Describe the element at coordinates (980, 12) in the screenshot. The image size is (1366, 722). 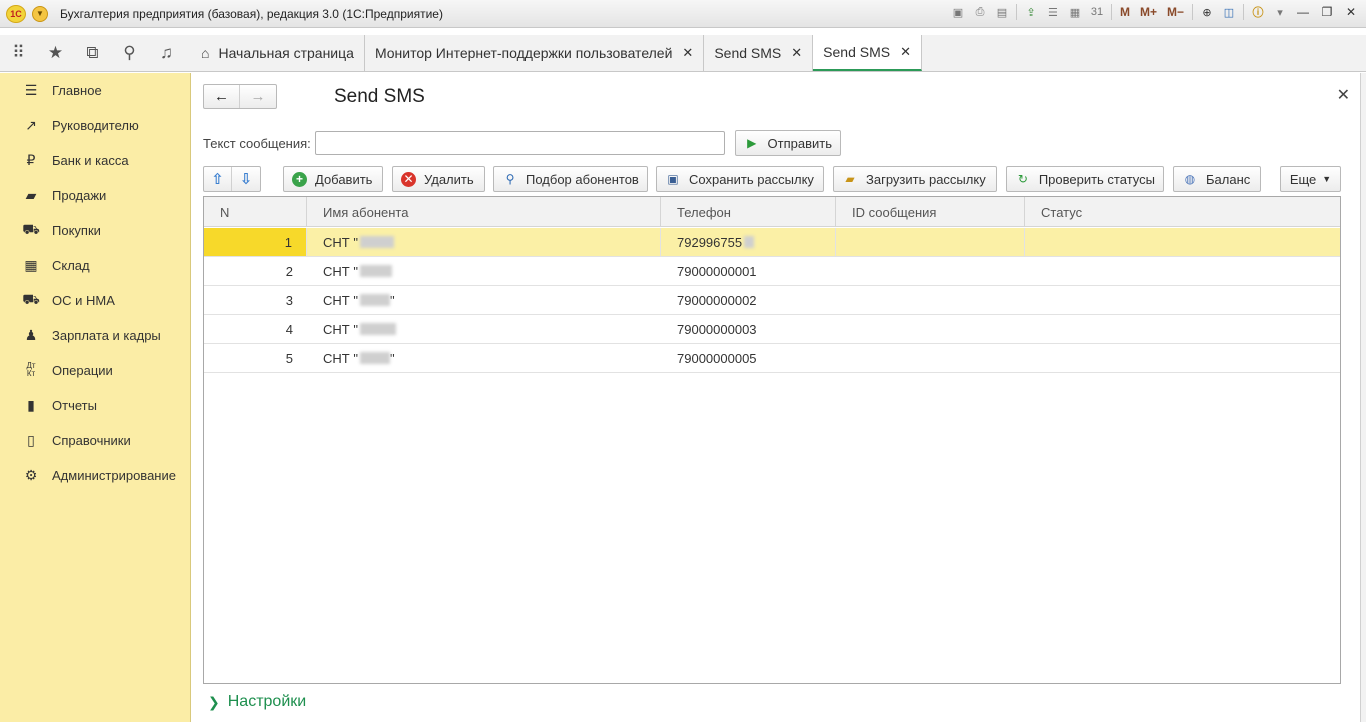
I see `print-icon: ⎙` at that location.